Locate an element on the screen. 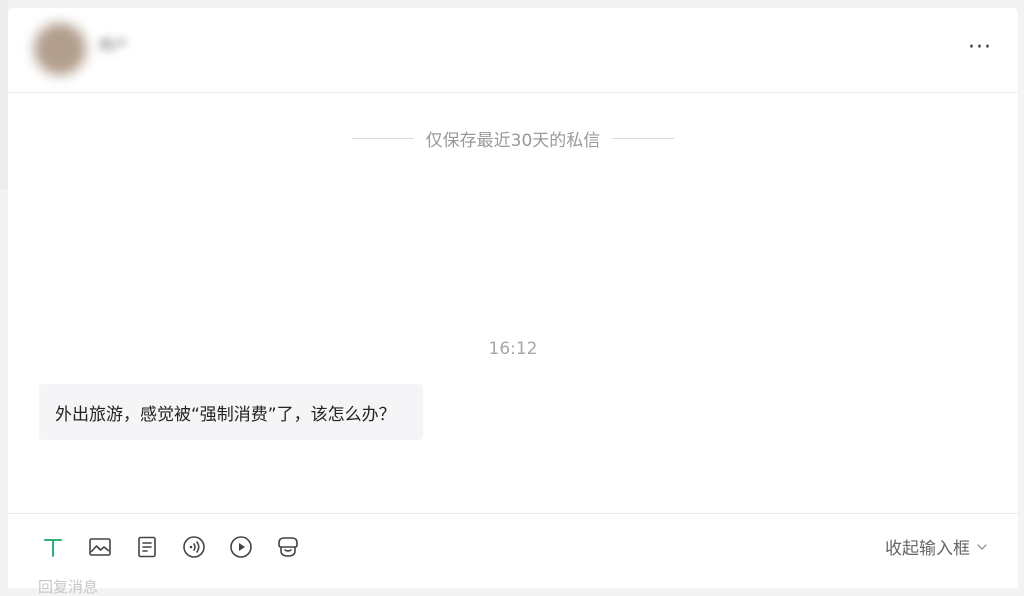 This screenshot has width=1024, height=596. input-area: 收起输入框 回复消息 is located at coordinates (513, 554).